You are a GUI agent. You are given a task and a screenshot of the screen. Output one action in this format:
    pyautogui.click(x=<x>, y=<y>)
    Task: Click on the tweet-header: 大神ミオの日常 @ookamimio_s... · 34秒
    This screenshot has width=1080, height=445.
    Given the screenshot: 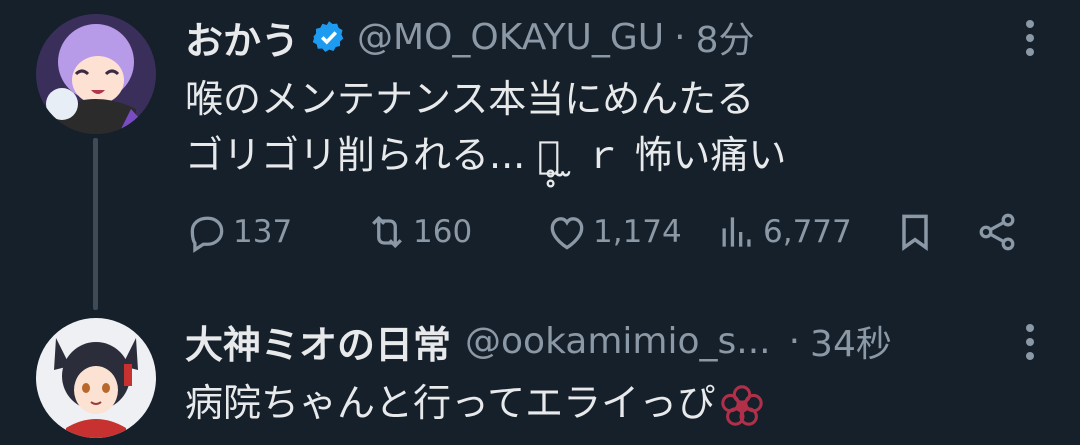 What is the action you would take?
    pyautogui.click(x=538, y=341)
    